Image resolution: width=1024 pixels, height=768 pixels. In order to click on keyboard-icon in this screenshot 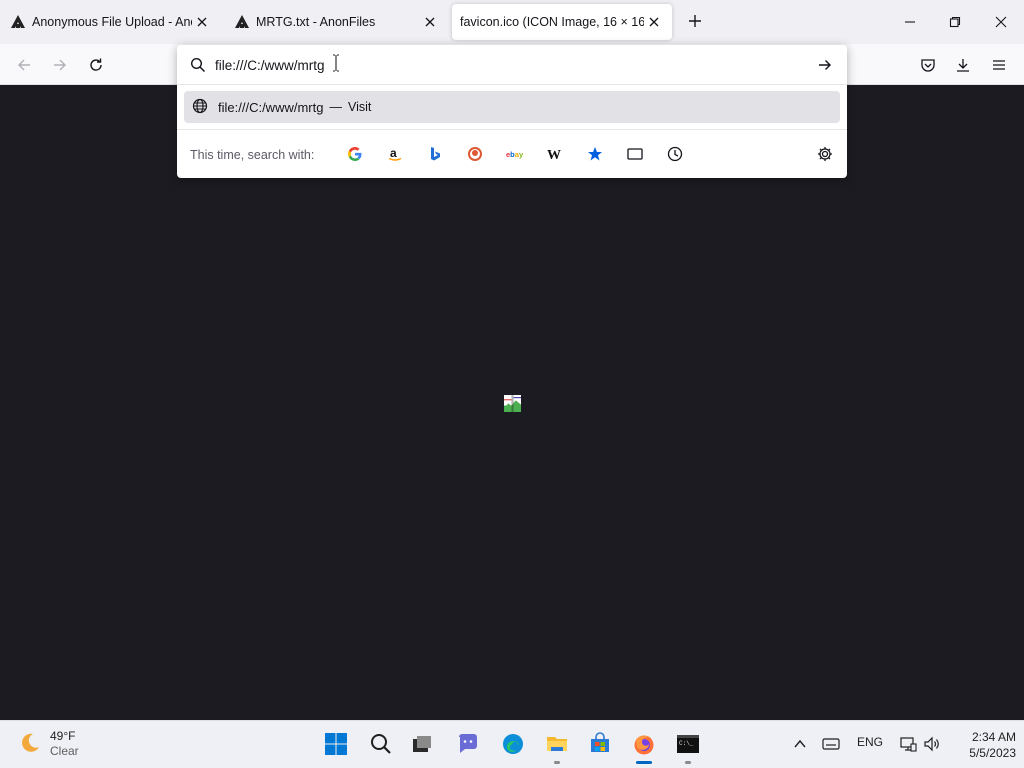, I will do `click(831, 744)`.